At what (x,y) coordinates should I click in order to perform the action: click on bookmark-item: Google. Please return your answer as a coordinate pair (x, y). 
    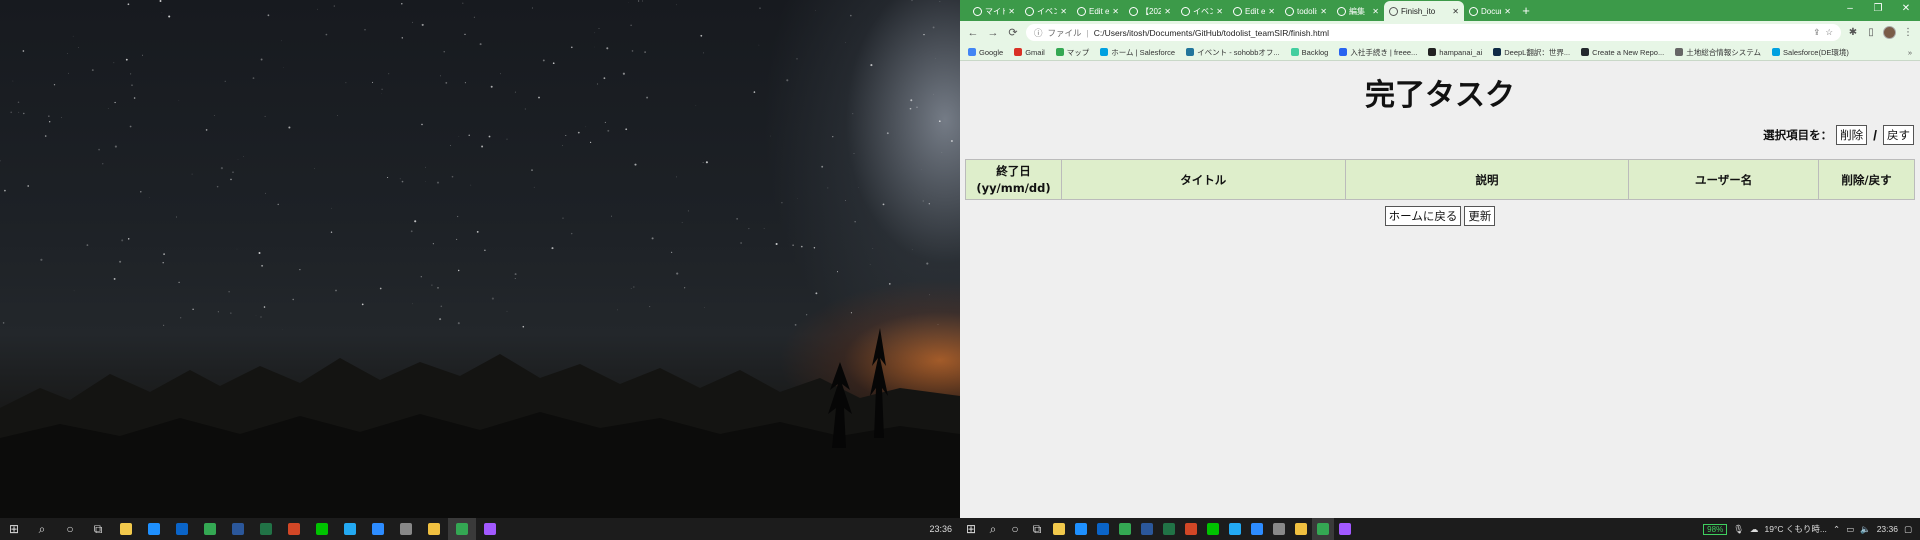
    Looking at the image, I should click on (985, 52).